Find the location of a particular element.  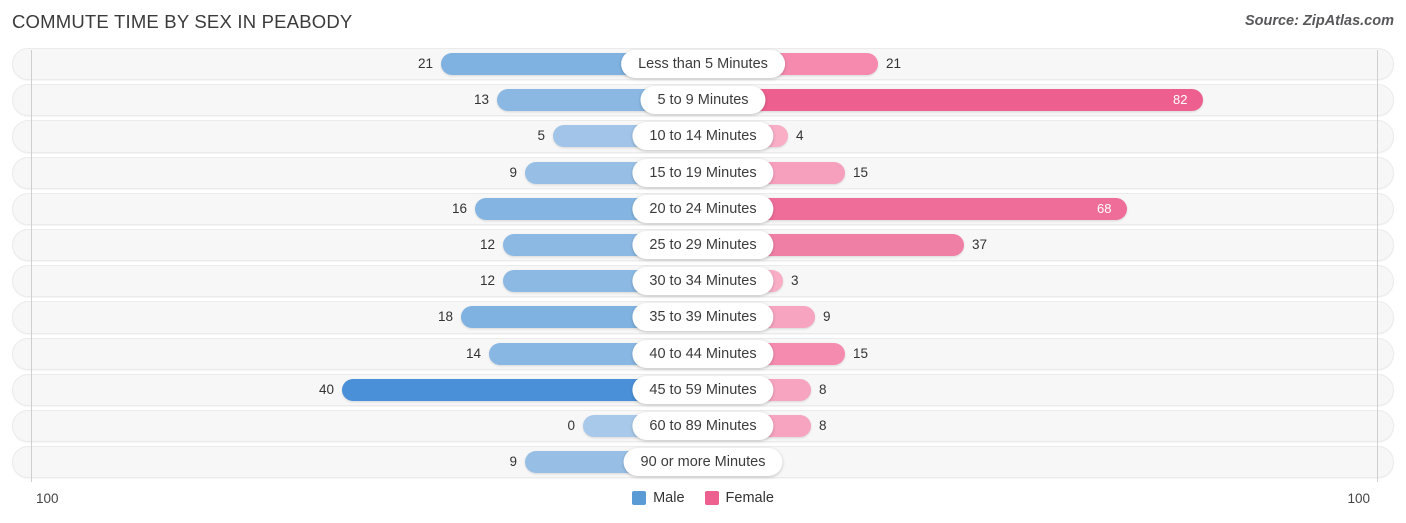

chart-legend: Male Female is located at coordinates (703, 498).